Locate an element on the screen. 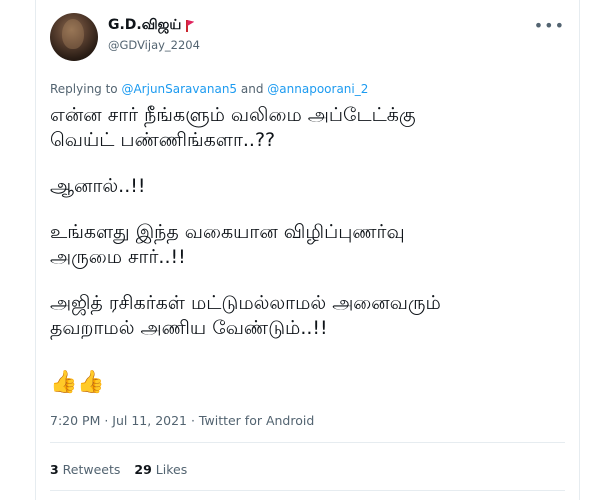 This screenshot has width=600, height=500. likes-count: 29 is located at coordinates (143, 469).